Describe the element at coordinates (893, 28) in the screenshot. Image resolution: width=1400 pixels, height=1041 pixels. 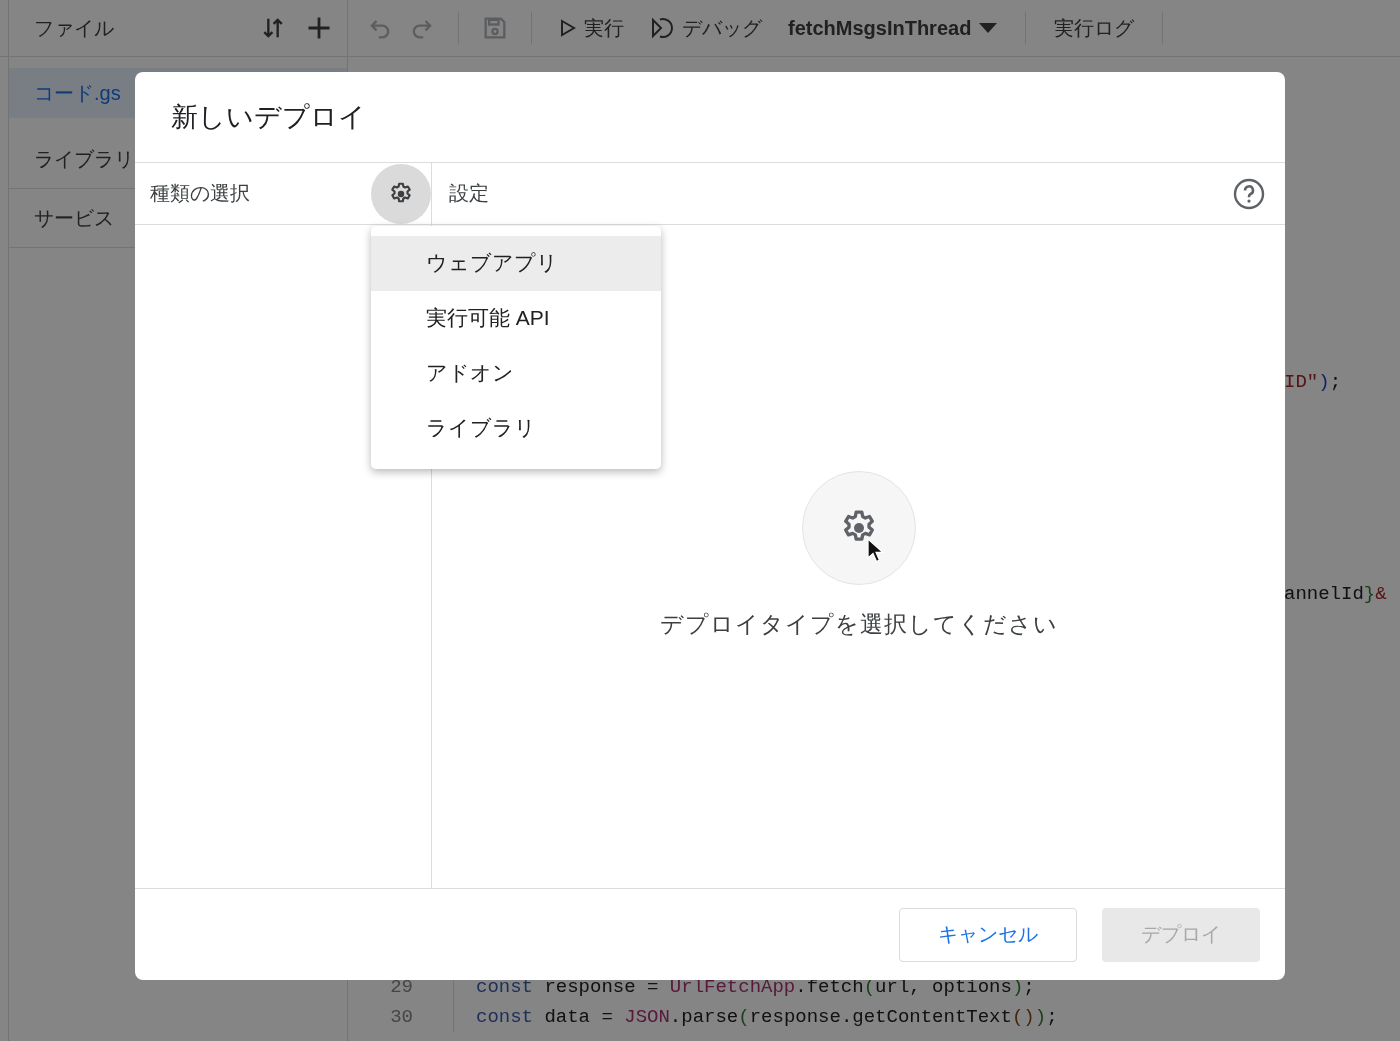
I see `function-dropdown: fetchMsgsInThread` at that location.